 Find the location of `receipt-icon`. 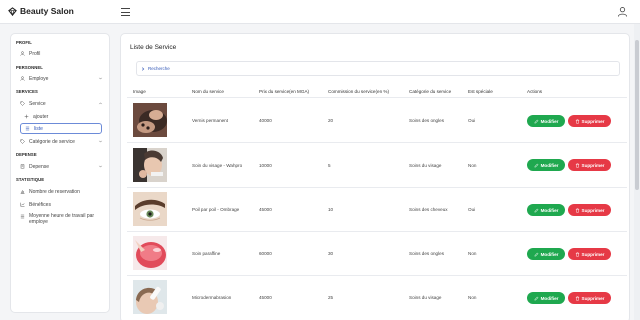

receipt-icon is located at coordinates (22, 166).